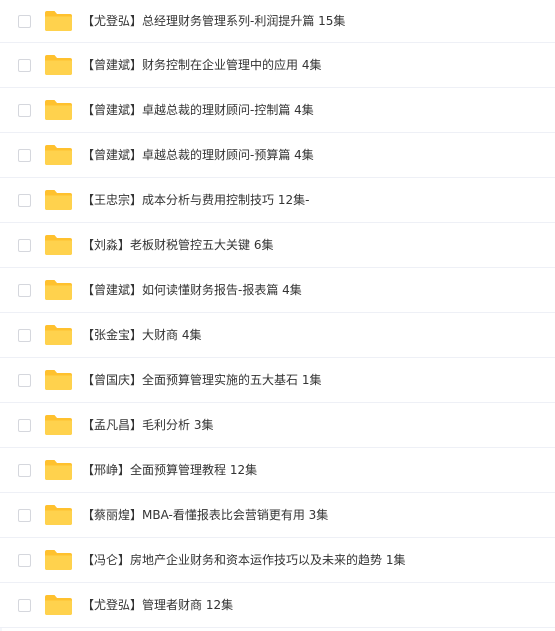 The image size is (555, 631). Describe the element at coordinates (201, 380) in the screenshot. I see `folder-name: 【曾国庆】全面预算管理实施的五大基石 1集` at that location.